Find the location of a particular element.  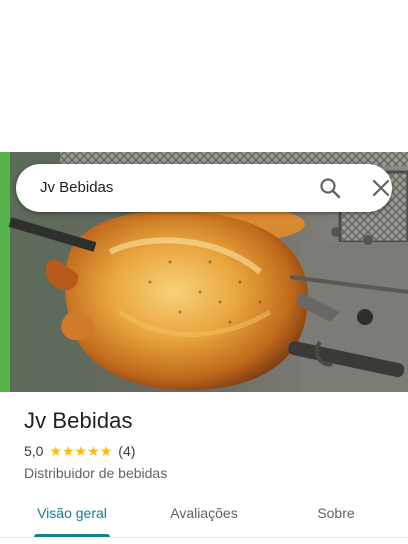

rating-value: 5,0 is located at coordinates (34, 451).